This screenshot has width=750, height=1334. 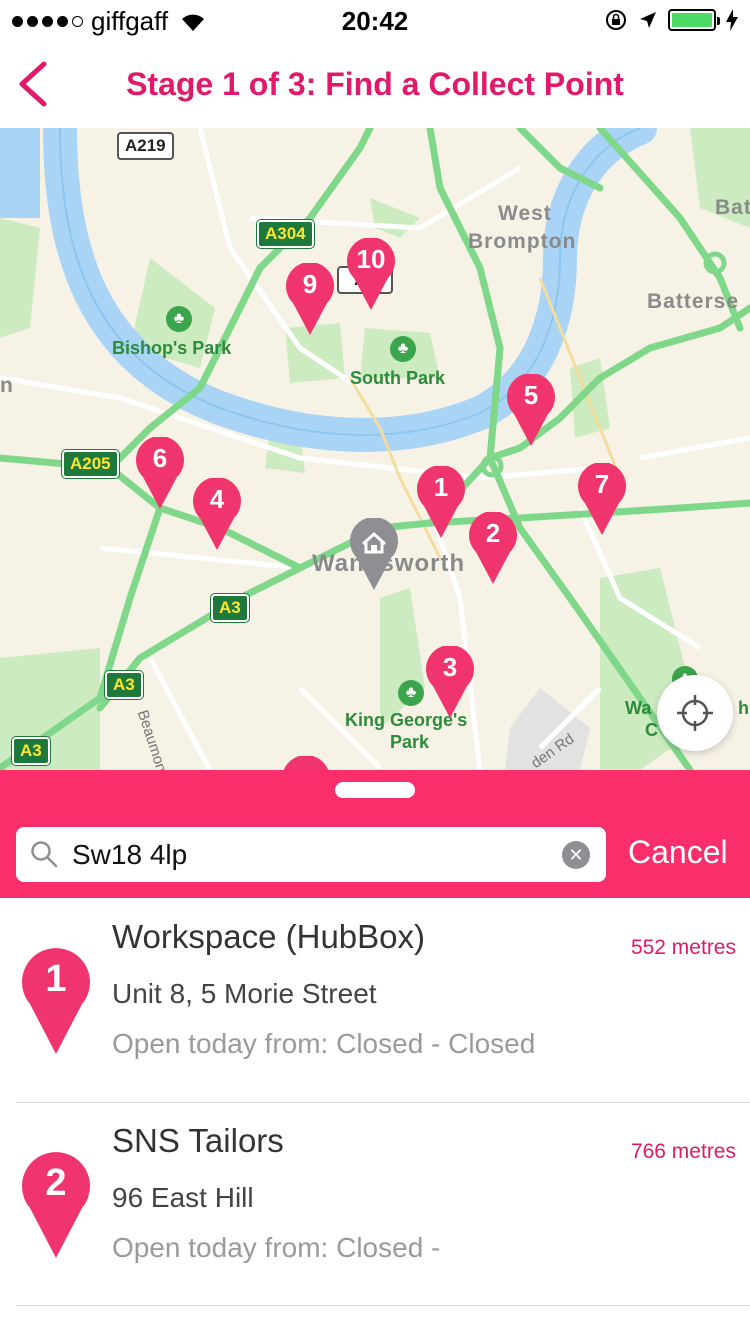 What do you see at coordinates (441, 502) in the screenshot?
I see `map-pin-1: 1` at bounding box center [441, 502].